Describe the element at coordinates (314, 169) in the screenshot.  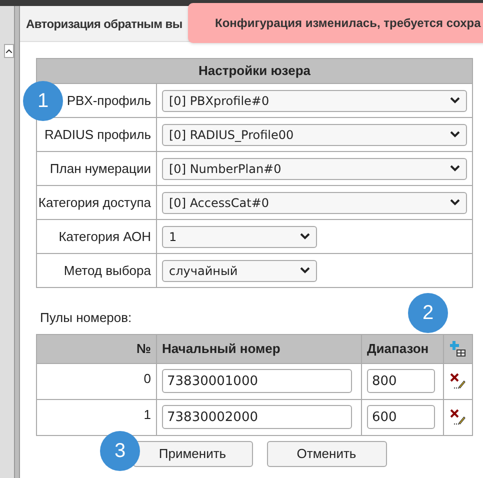
I see `select-field: [0] NumberPlan#0` at that location.